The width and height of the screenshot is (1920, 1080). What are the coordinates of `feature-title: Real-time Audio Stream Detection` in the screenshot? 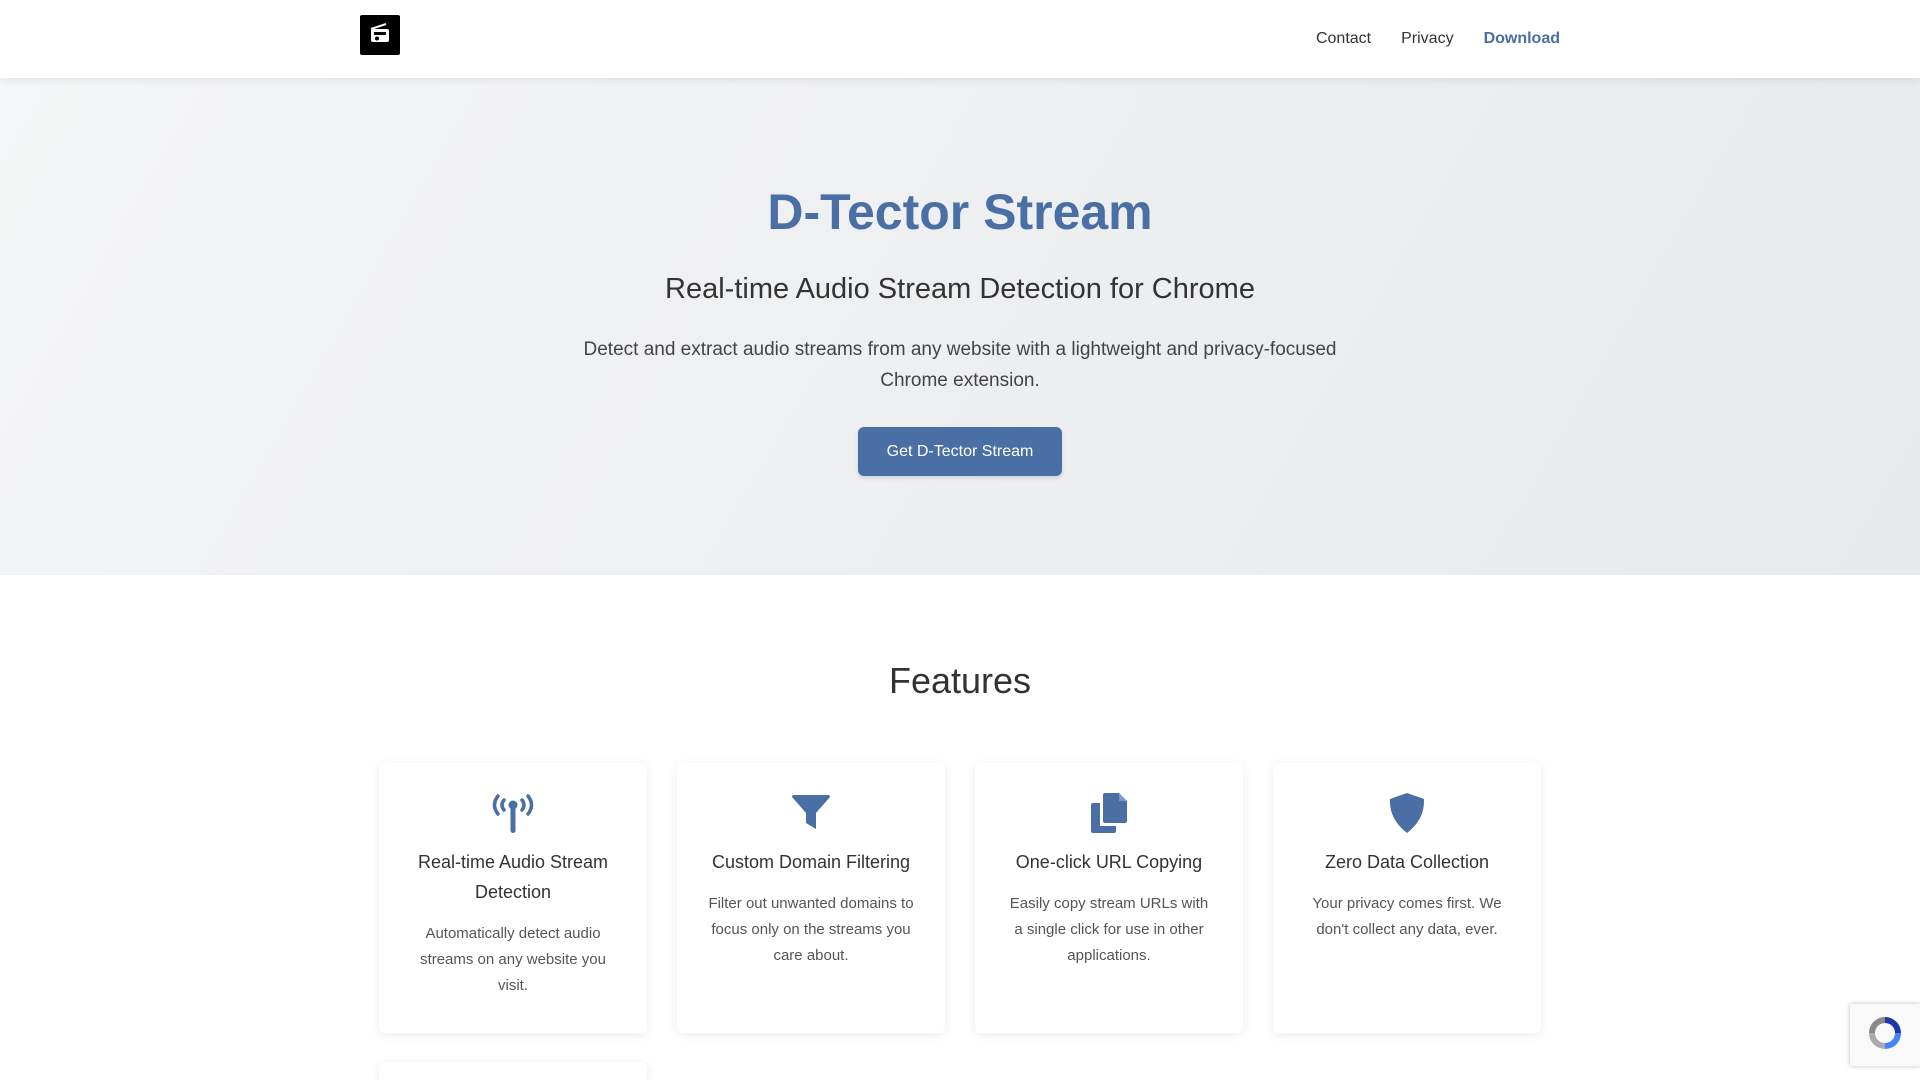 It's located at (513, 877).